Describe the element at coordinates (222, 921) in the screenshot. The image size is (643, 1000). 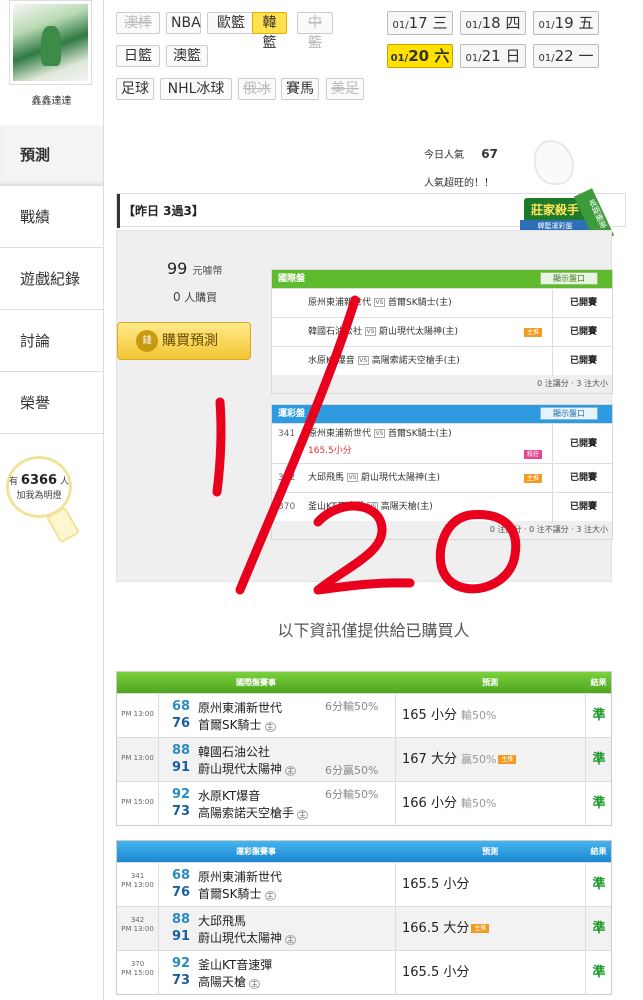
I see `away-team: 大邱飛馬` at that location.